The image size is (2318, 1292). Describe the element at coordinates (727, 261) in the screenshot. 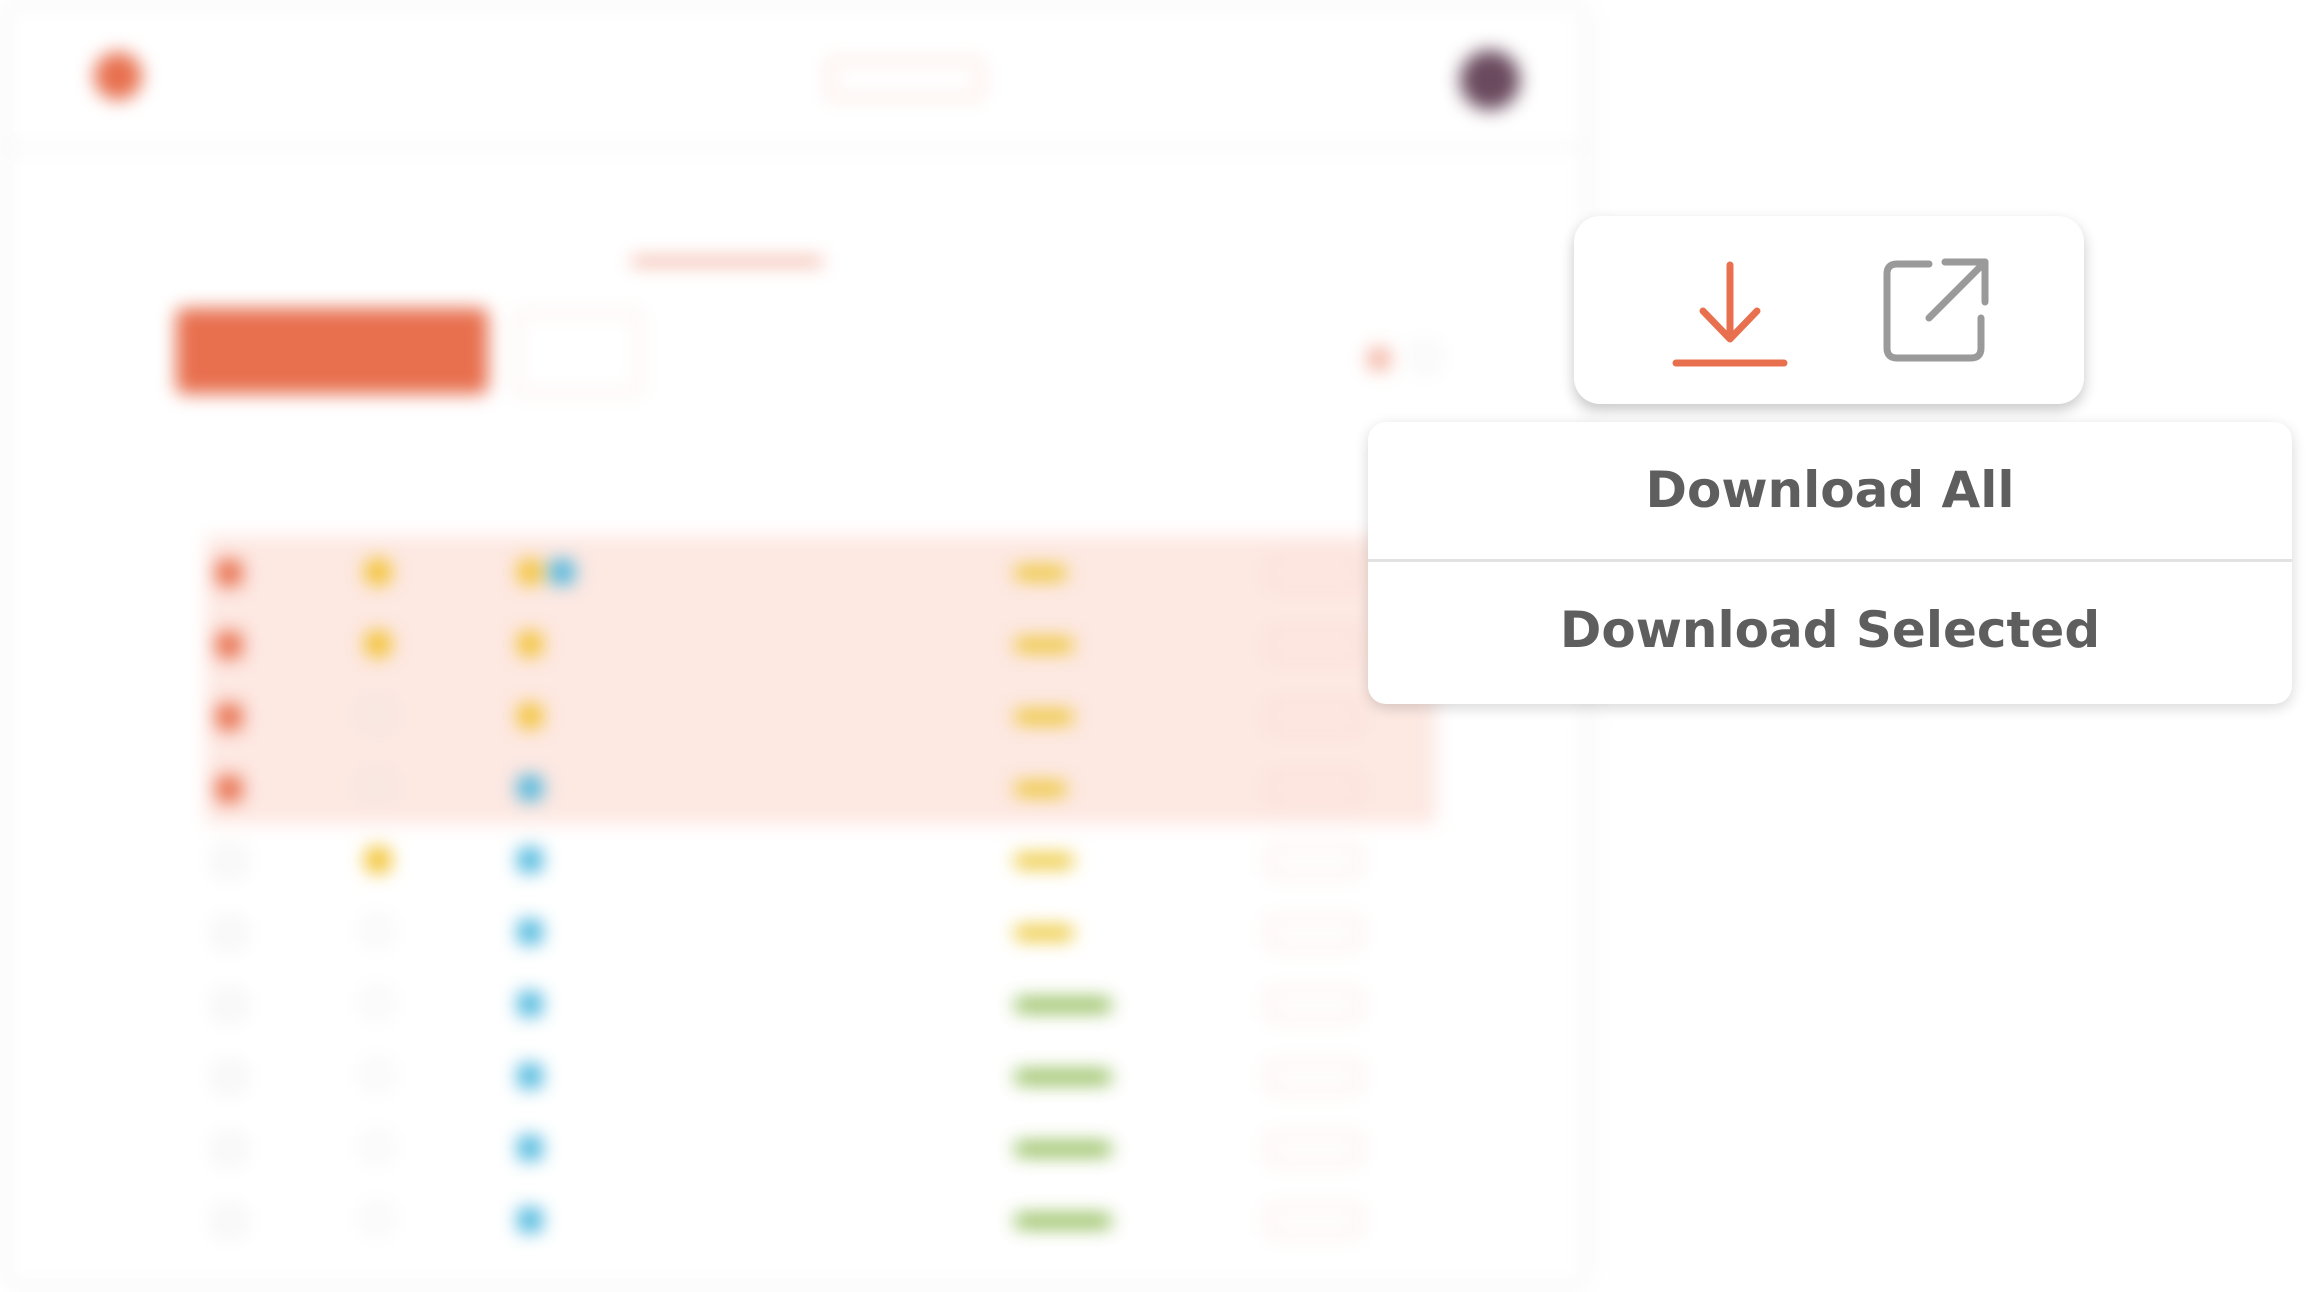

I see `active-tab-indicator` at that location.